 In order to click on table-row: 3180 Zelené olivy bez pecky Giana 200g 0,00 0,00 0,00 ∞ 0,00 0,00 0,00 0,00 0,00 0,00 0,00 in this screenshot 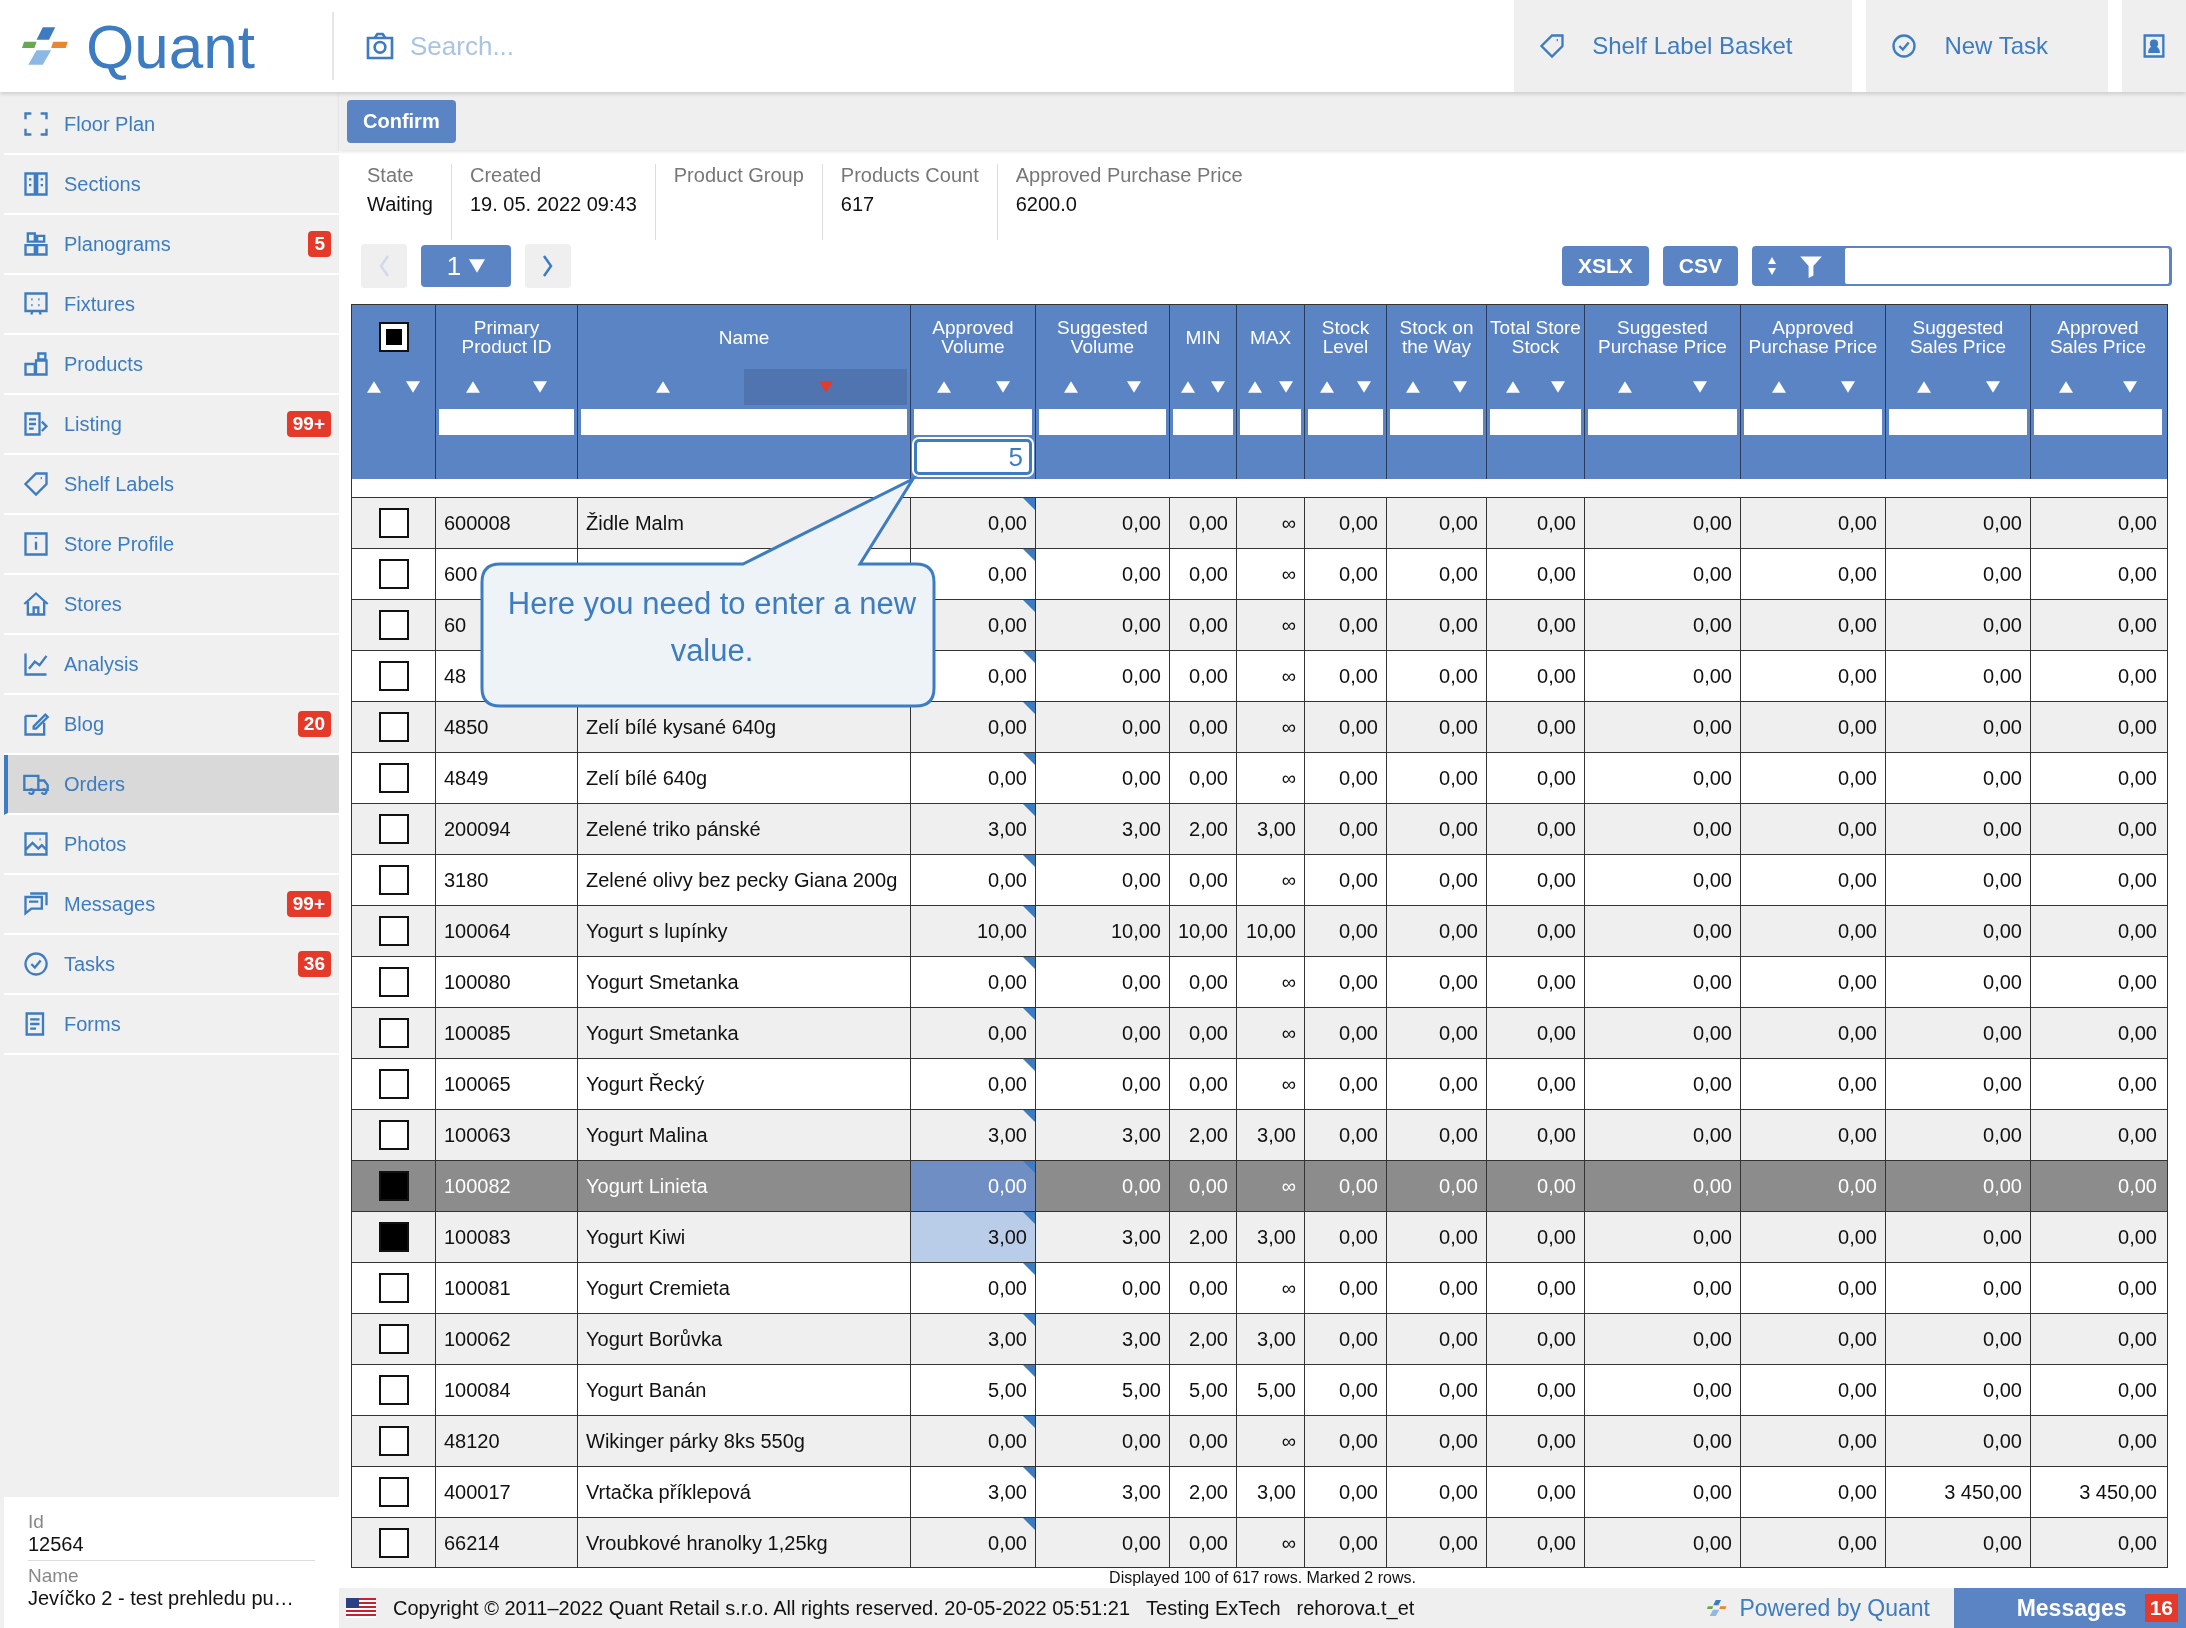, I will do `click(1259, 879)`.